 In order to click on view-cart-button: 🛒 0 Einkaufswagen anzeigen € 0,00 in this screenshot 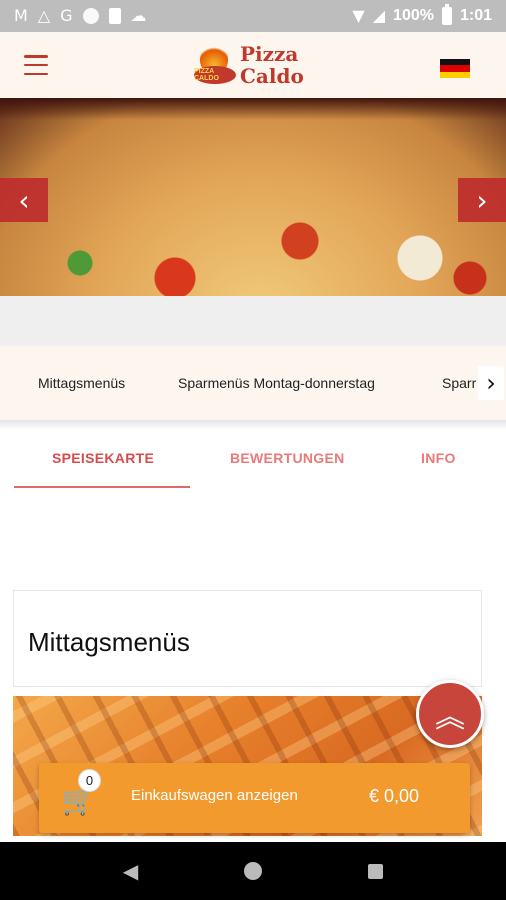, I will do `click(254, 798)`.